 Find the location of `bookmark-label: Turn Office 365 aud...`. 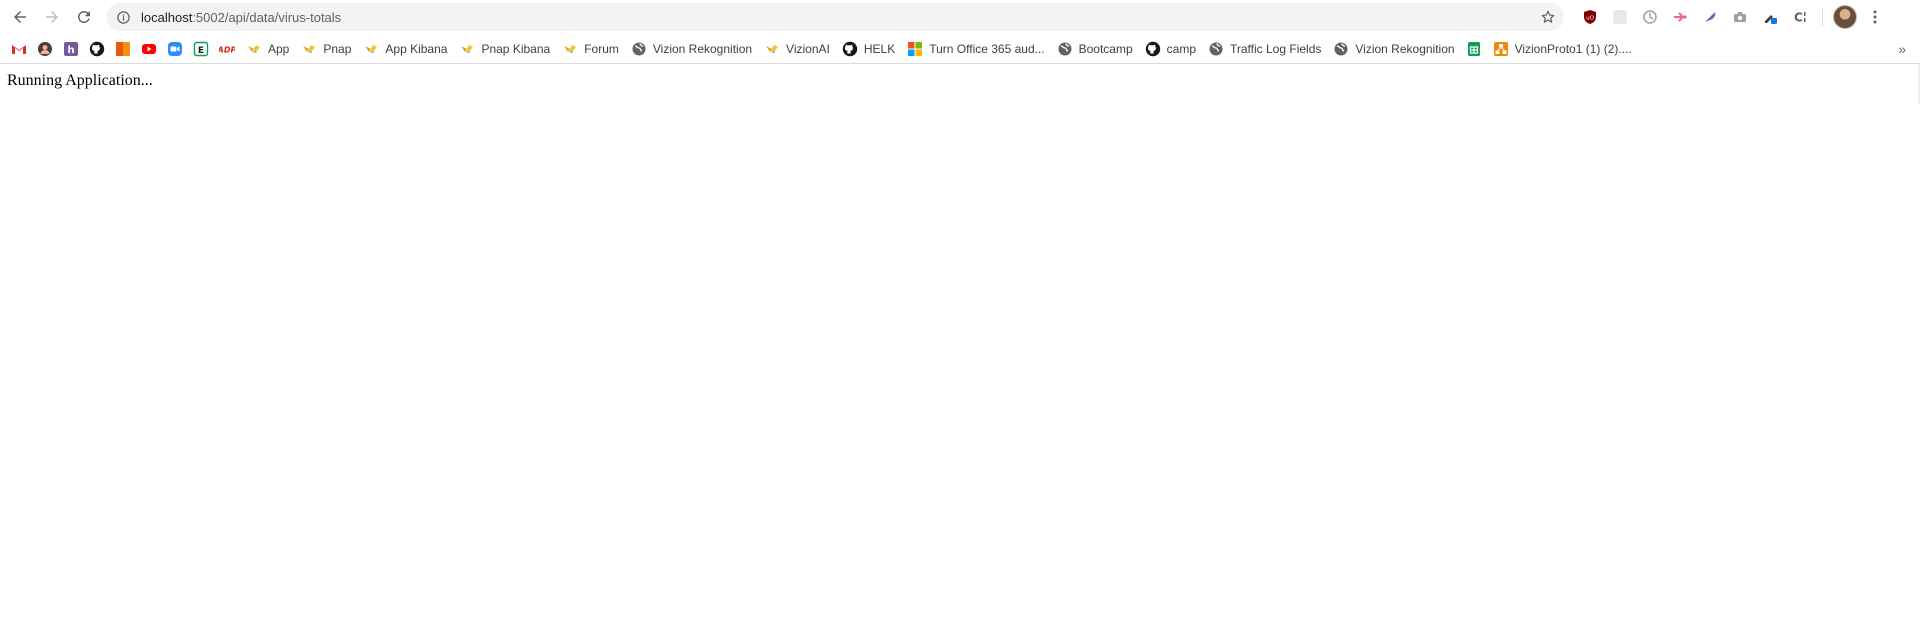

bookmark-label: Turn Office 365 aud... is located at coordinates (987, 48).